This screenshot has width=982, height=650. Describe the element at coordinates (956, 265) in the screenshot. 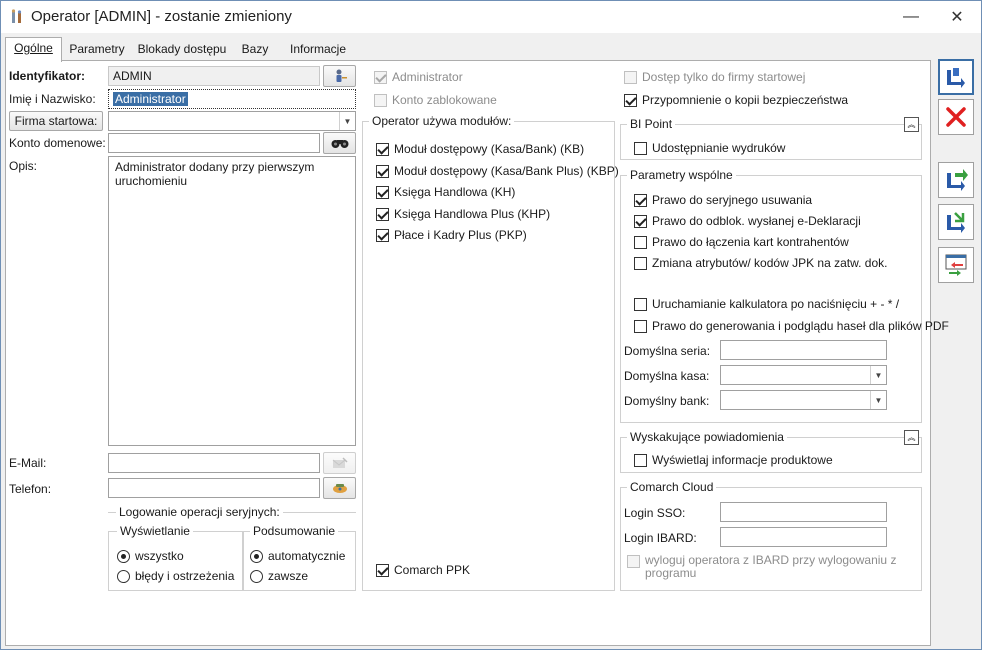

I see `change-window-button` at that location.